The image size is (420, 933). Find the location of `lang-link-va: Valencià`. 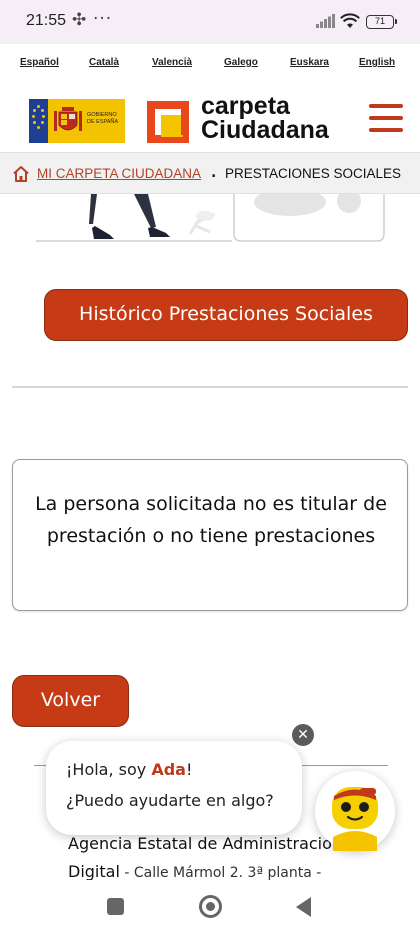

lang-link-va: Valencià is located at coordinates (172, 62).